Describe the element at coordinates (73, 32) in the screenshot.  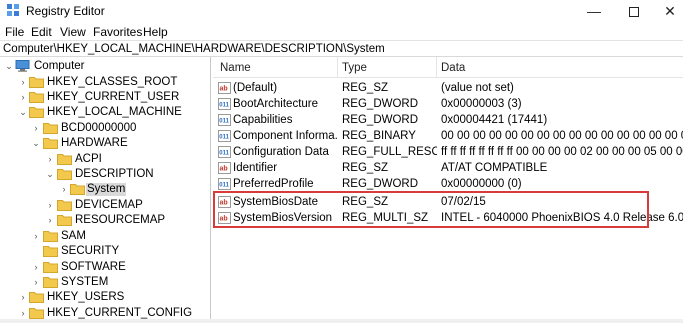
I see `menu-view: View` at that location.